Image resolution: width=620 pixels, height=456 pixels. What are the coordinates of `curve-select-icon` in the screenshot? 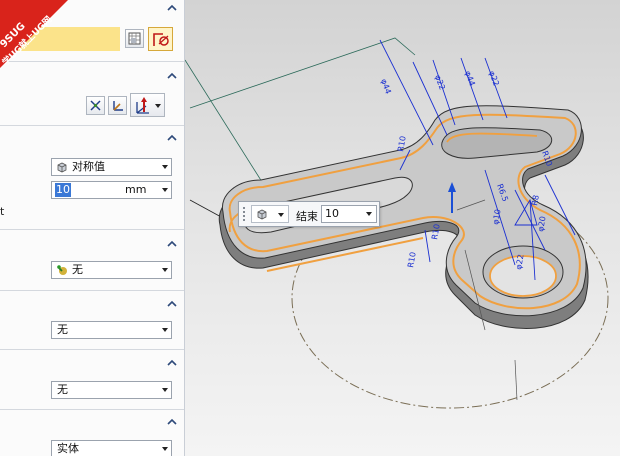 It's located at (161, 39).